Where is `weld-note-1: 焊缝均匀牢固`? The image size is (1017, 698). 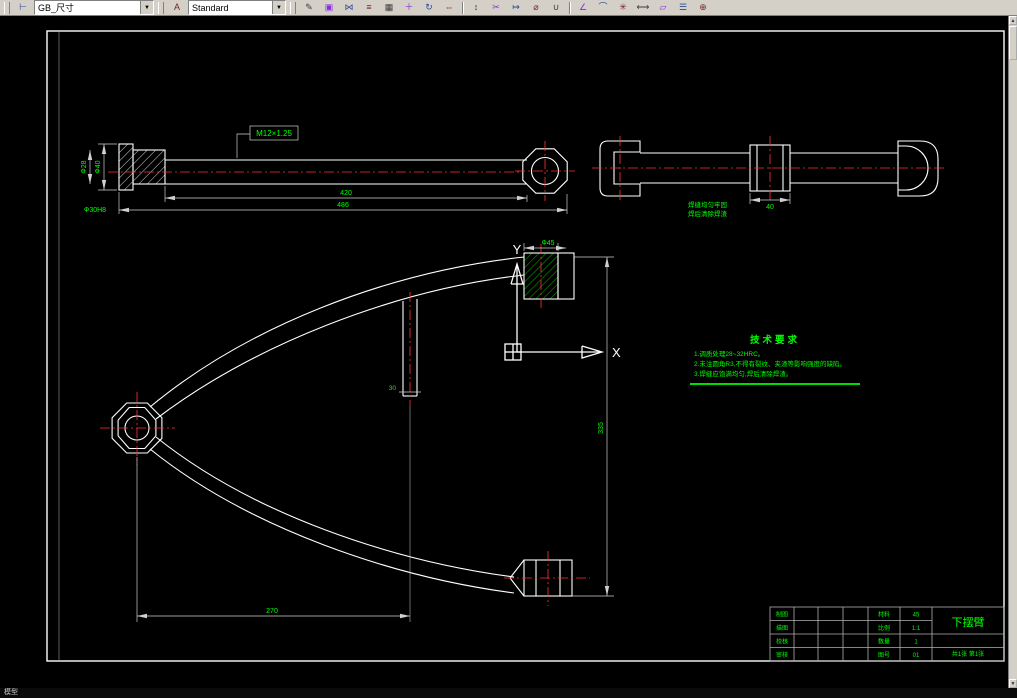
weld-note-1: 焊缝均匀牢固 is located at coordinates (707, 204).